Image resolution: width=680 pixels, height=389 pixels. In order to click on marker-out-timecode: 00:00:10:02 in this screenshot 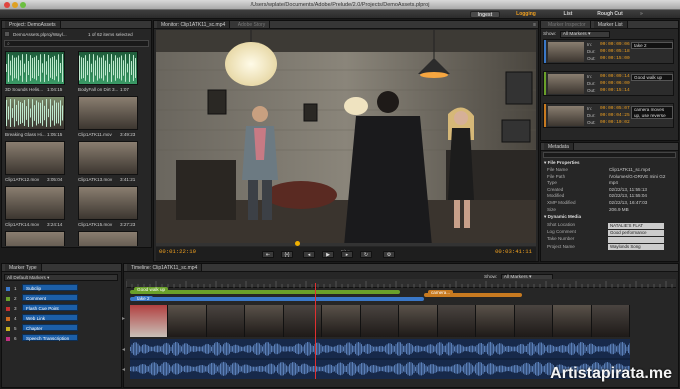, I will do `click(615, 122)`.